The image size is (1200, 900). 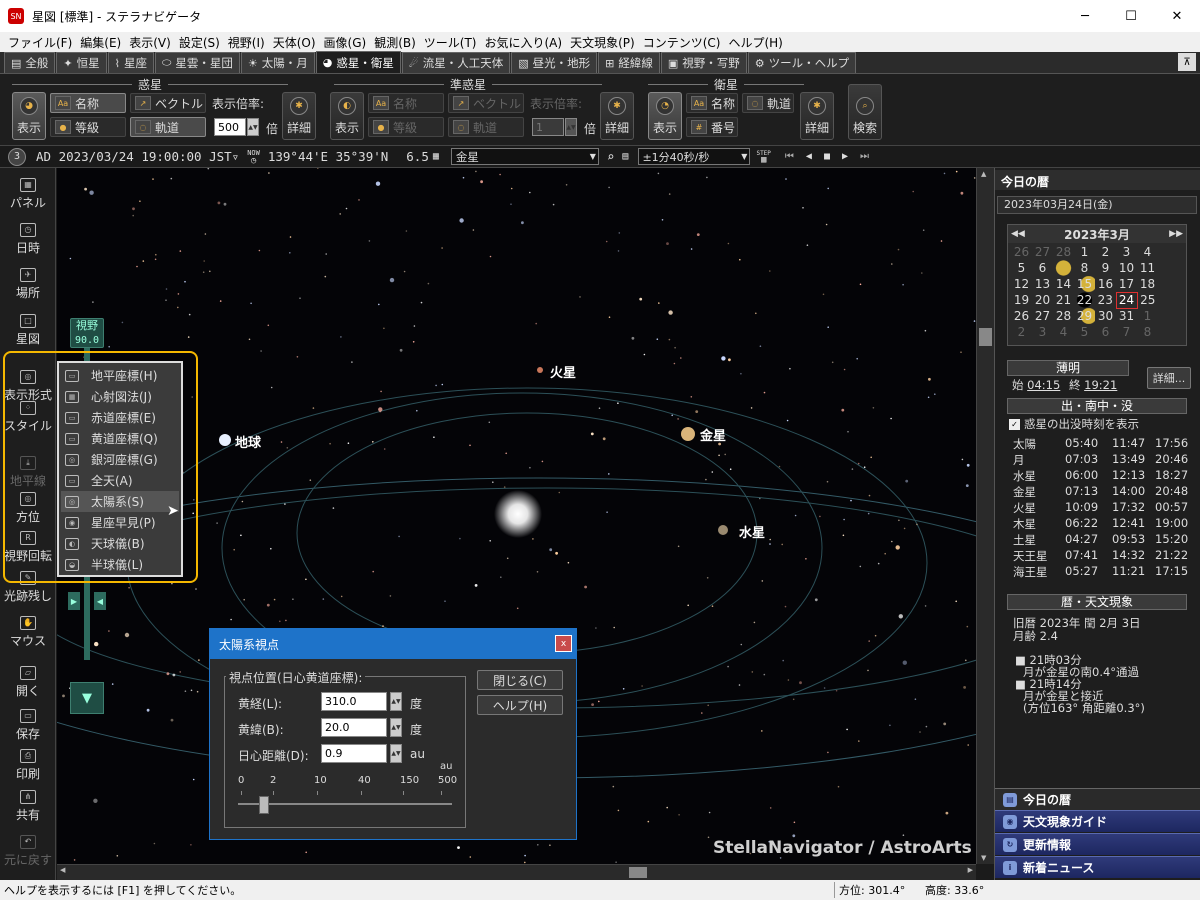 I want to click on tab-4: ☀ 太陽・月, so click(x=277, y=62).